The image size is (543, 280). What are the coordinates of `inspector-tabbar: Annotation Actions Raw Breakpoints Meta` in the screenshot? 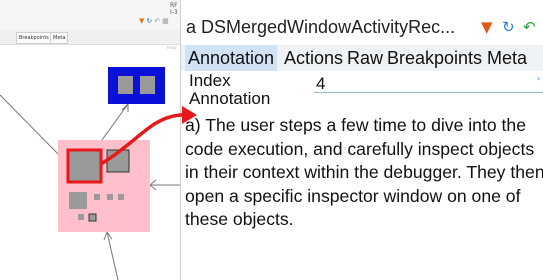 It's located at (362, 58).